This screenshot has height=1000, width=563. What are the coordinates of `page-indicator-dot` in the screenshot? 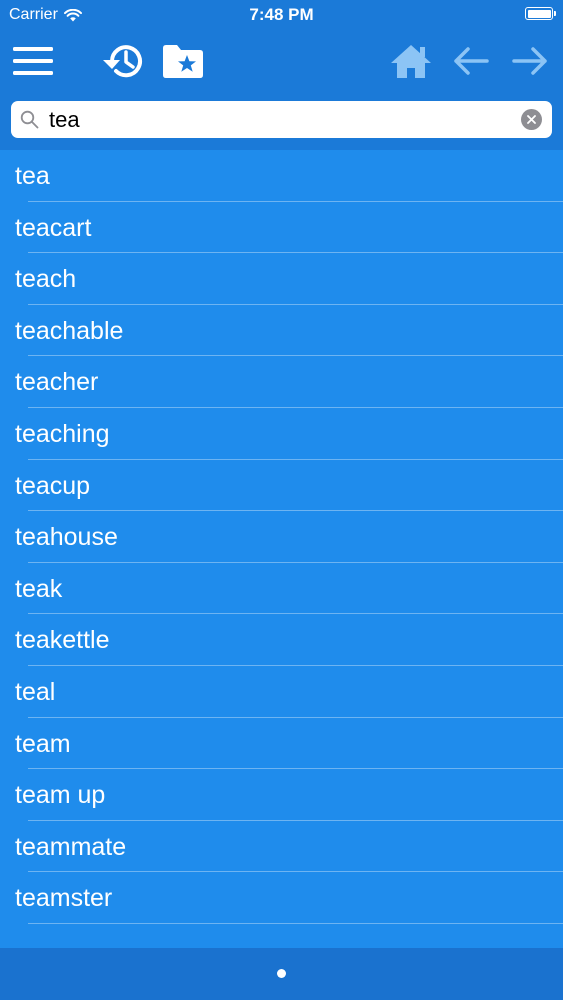 It's located at (281, 973).